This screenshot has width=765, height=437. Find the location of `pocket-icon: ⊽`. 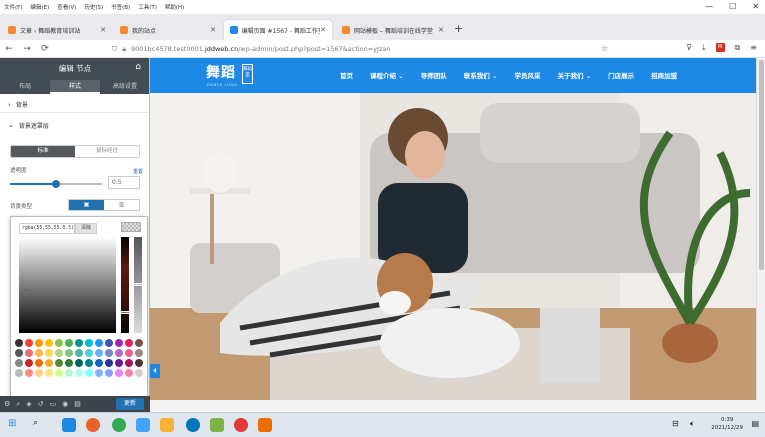

pocket-icon: ⊽ is located at coordinates (689, 48).